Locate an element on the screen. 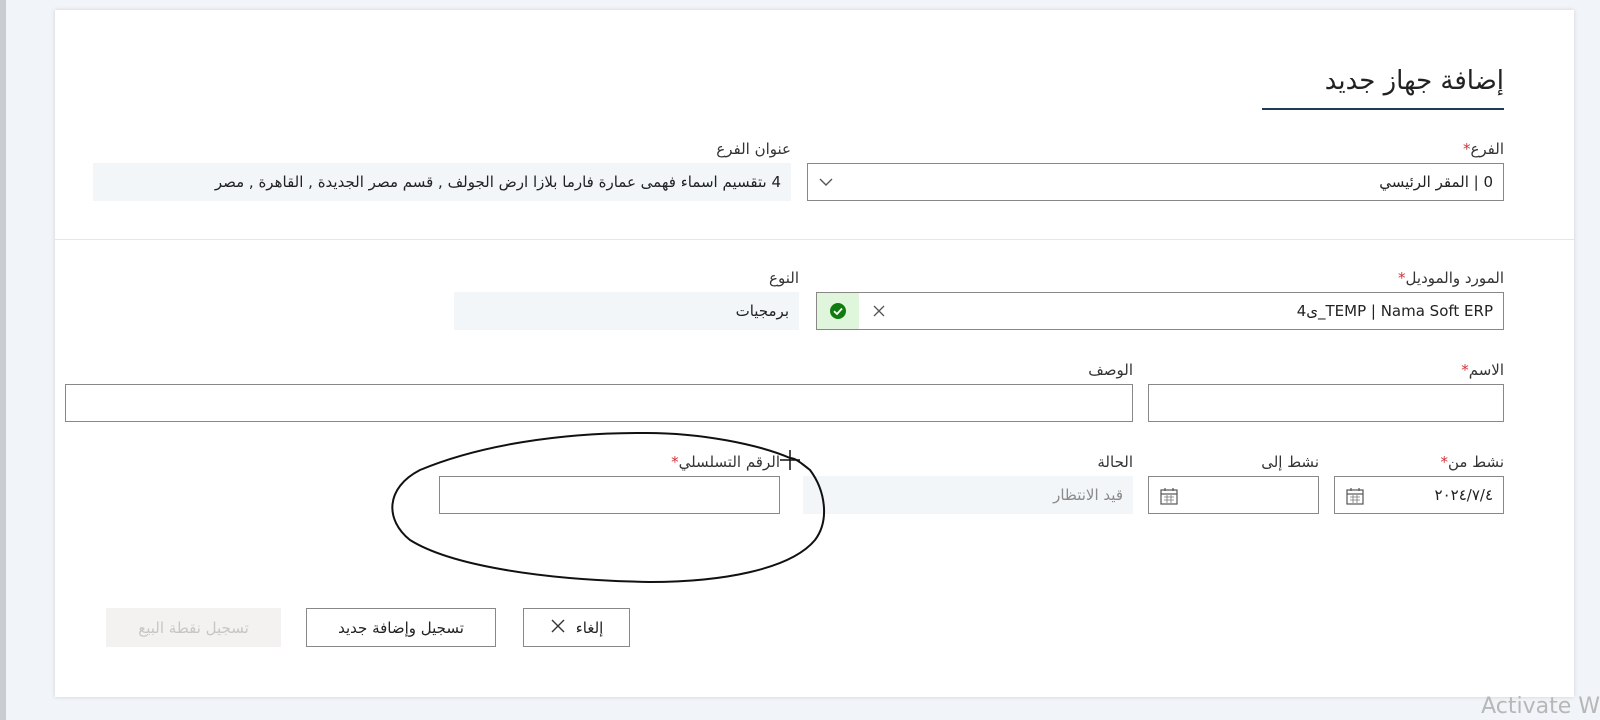 The width and height of the screenshot is (1600, 720). description-input is located at coordinates (599, 403).